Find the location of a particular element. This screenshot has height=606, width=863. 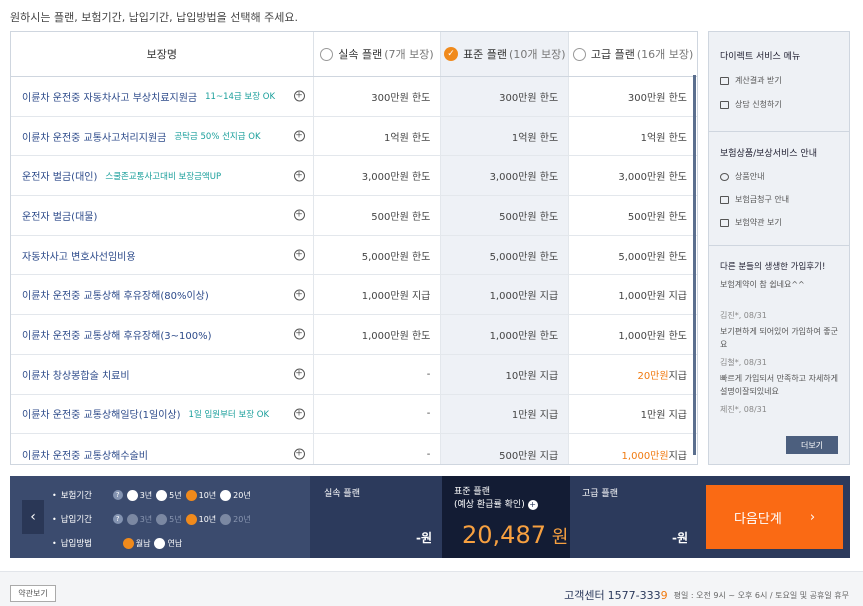

premium-value: 20만원 지급 is located at coordinates (632, 374).